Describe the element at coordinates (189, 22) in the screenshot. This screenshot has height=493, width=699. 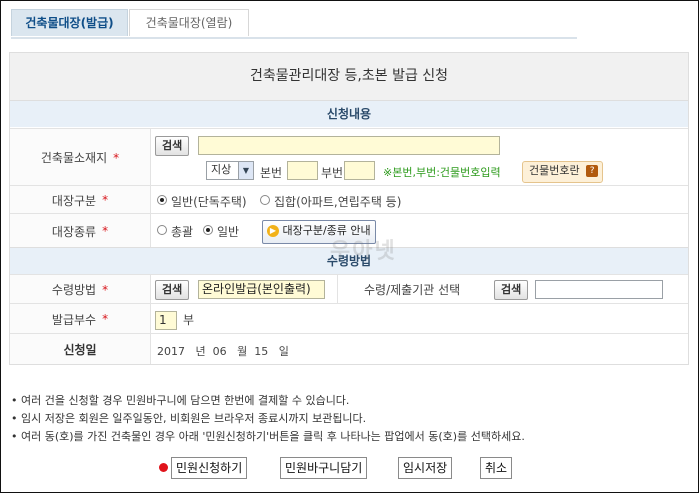
I see `tab-view: 건축물대장(열람)` at that location.